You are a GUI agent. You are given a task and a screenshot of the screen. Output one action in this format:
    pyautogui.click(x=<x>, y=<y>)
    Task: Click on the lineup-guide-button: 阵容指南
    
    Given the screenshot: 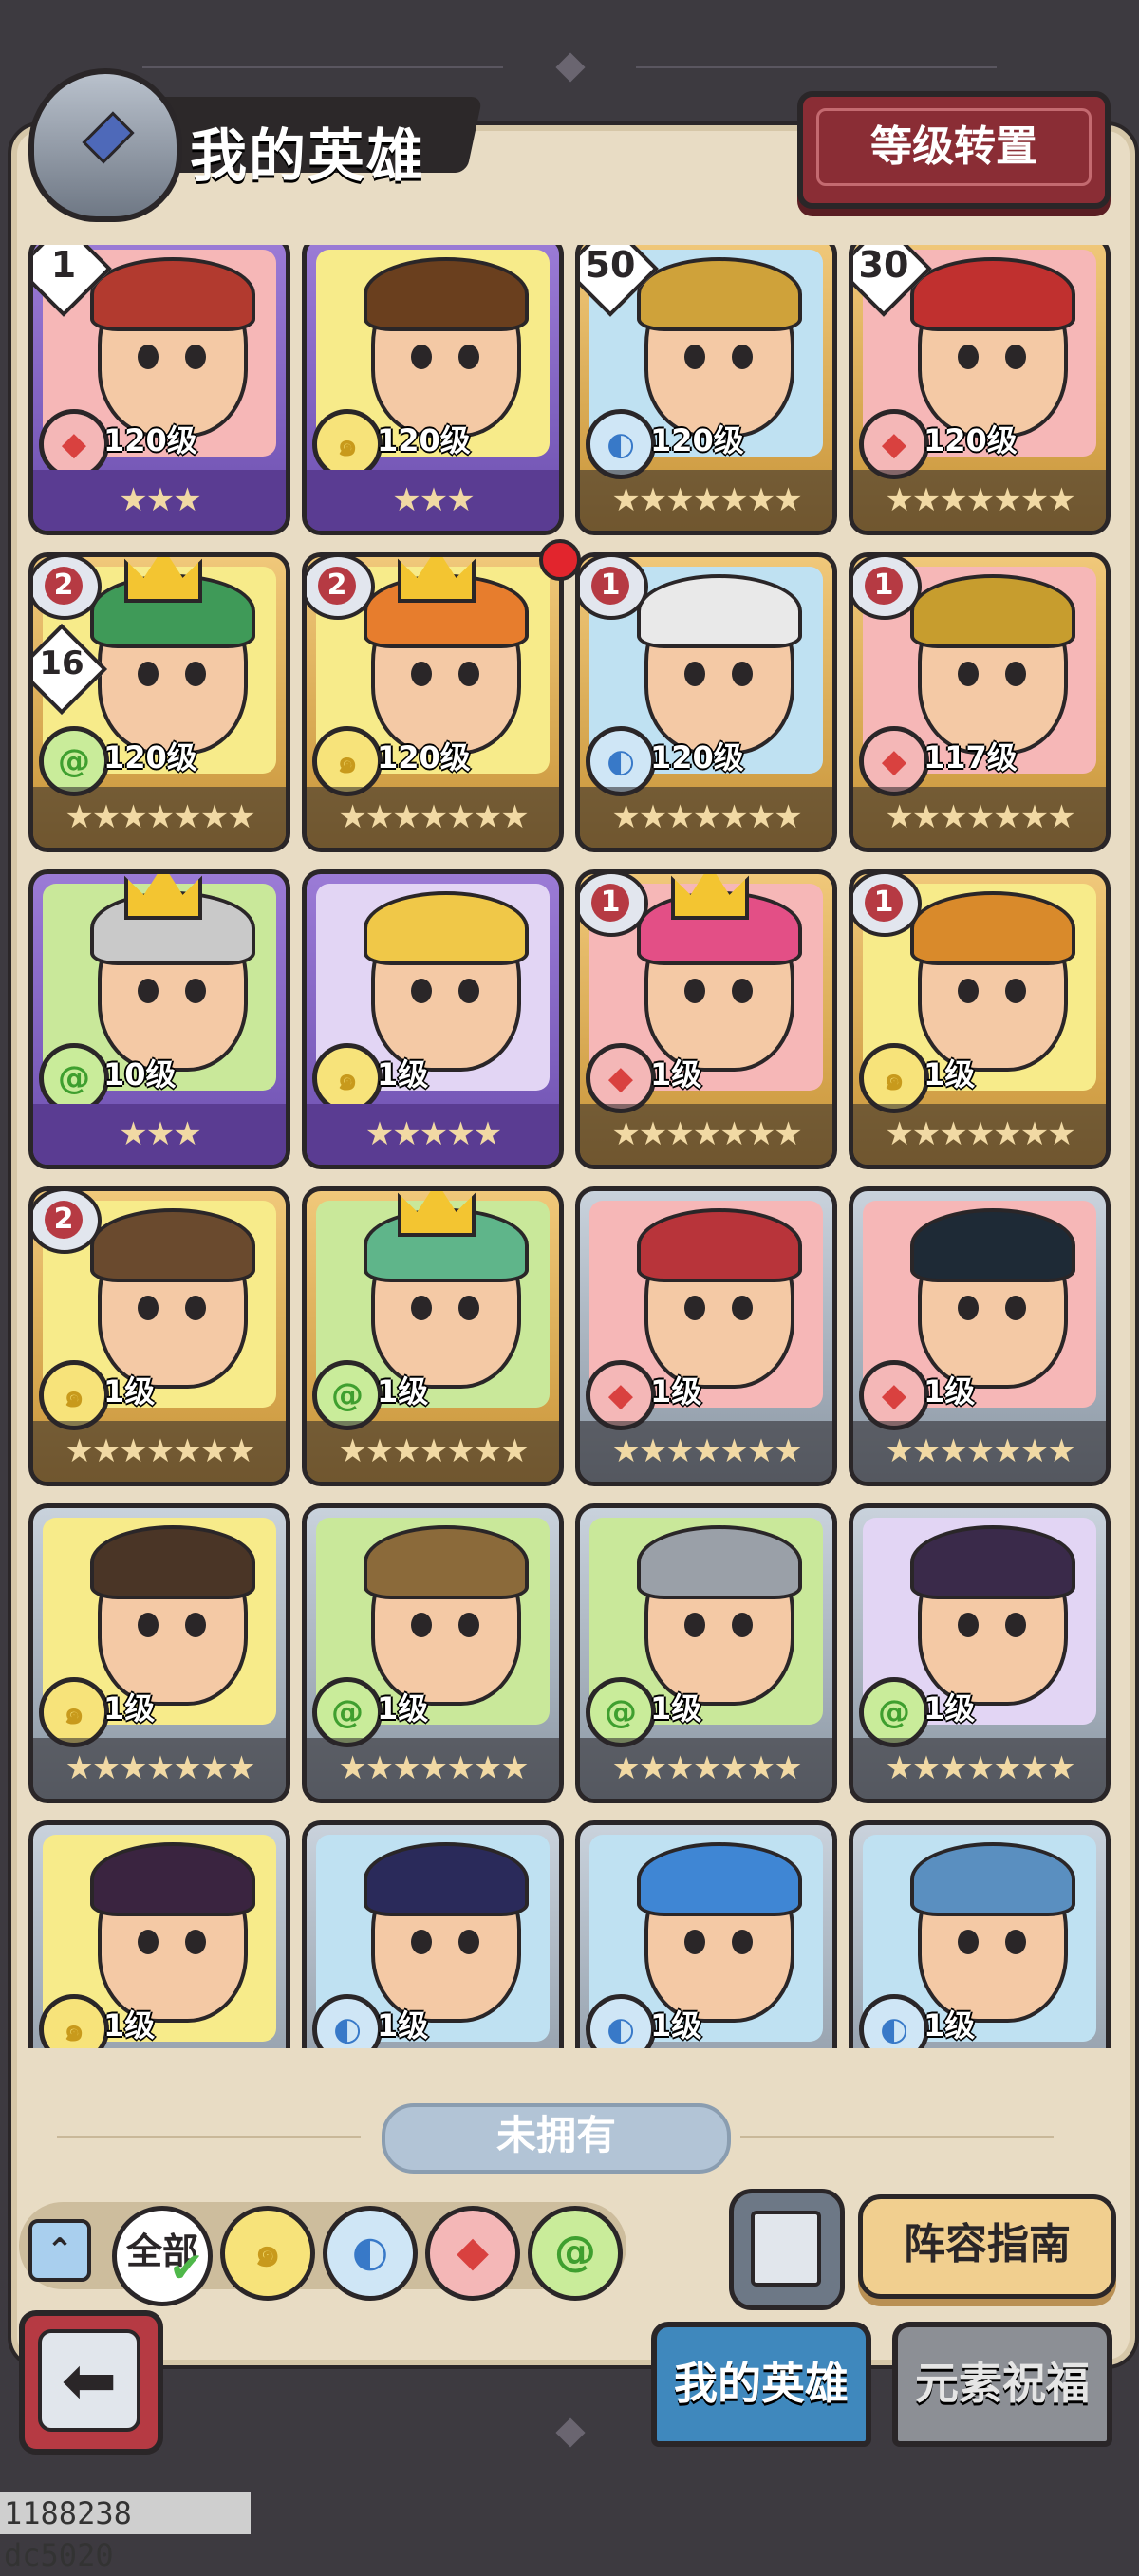 What is the action you would take?
    pyautogui.click(x=987, y=2246)
    